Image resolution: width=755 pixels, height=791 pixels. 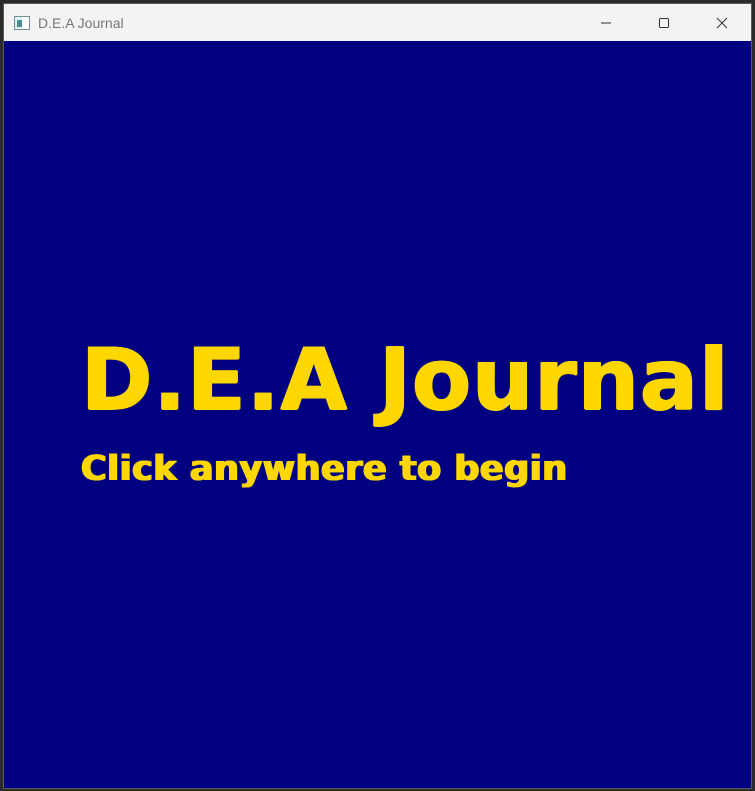 I want to click on start-instruction: Click anywhere to begin, so click(x=324, y=469).